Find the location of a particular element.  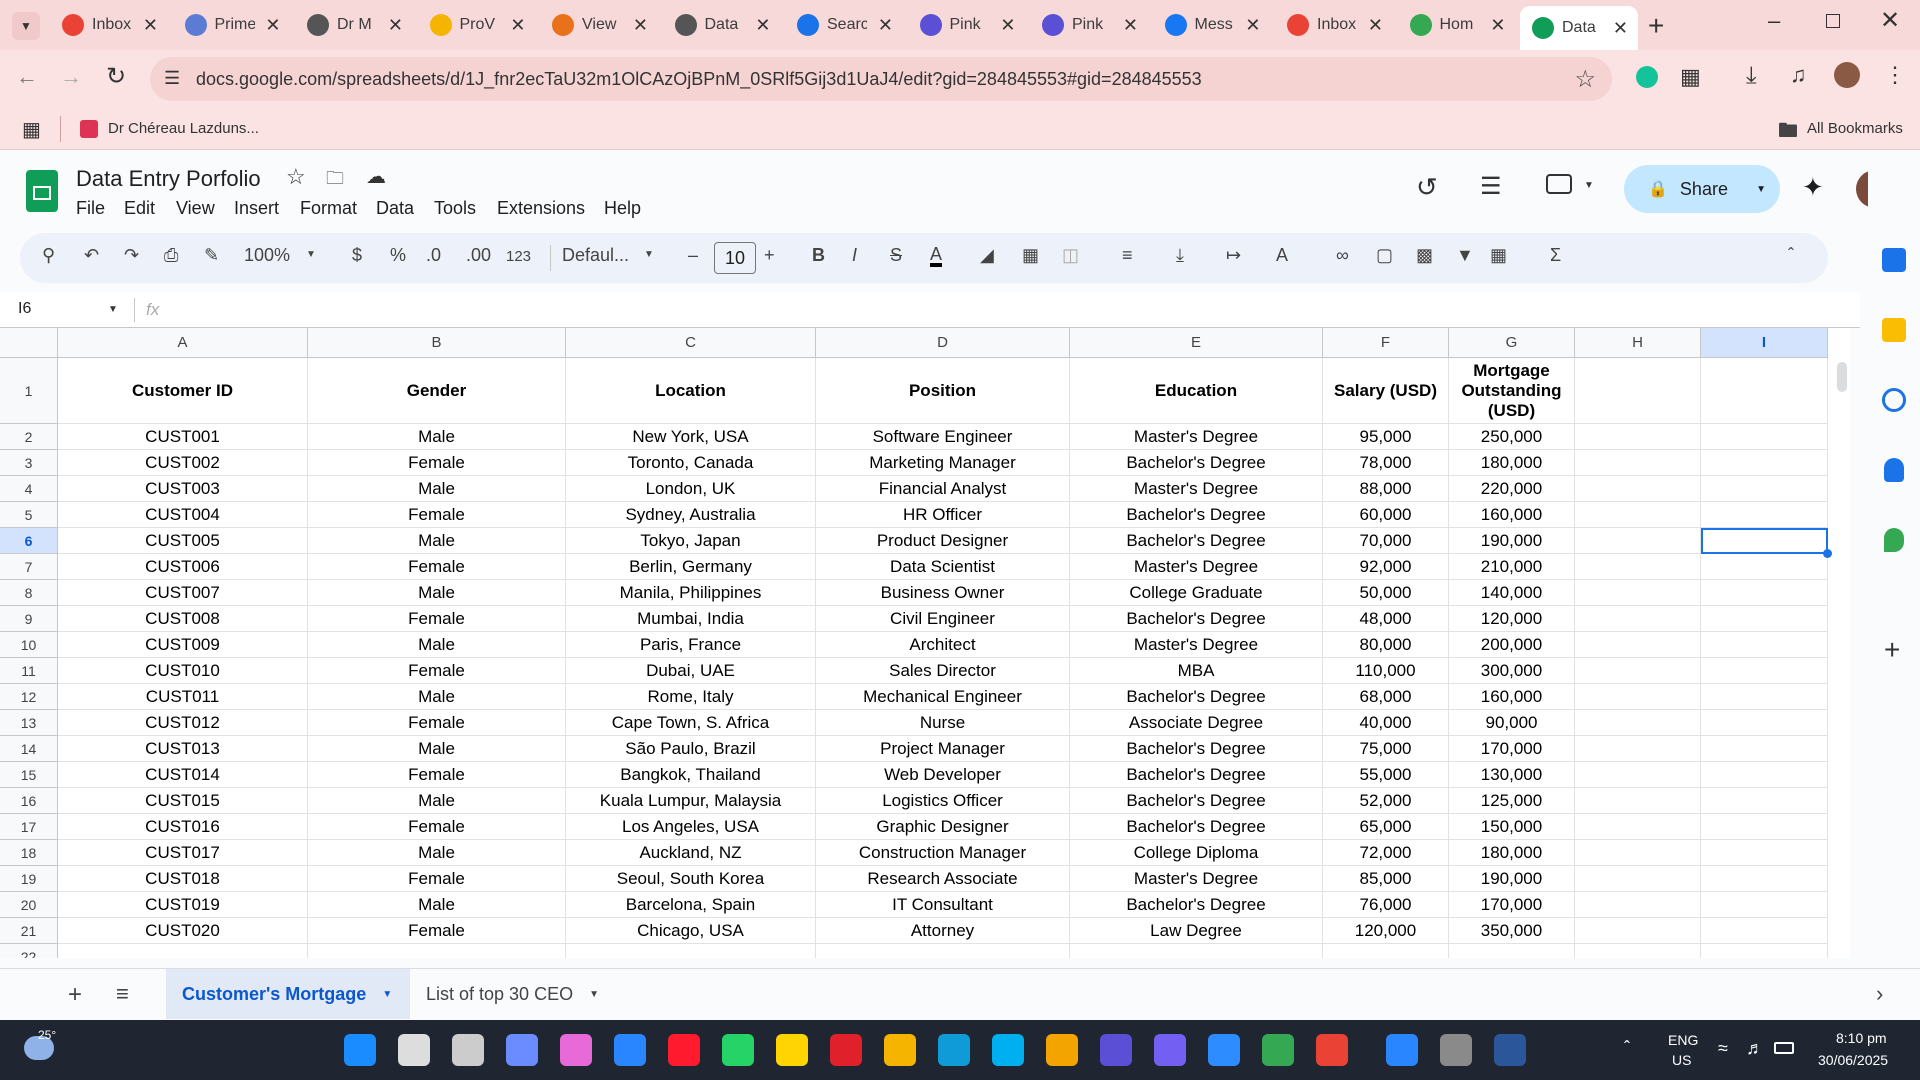

table-cell: CUST011 is located at coordinates (183, 697).